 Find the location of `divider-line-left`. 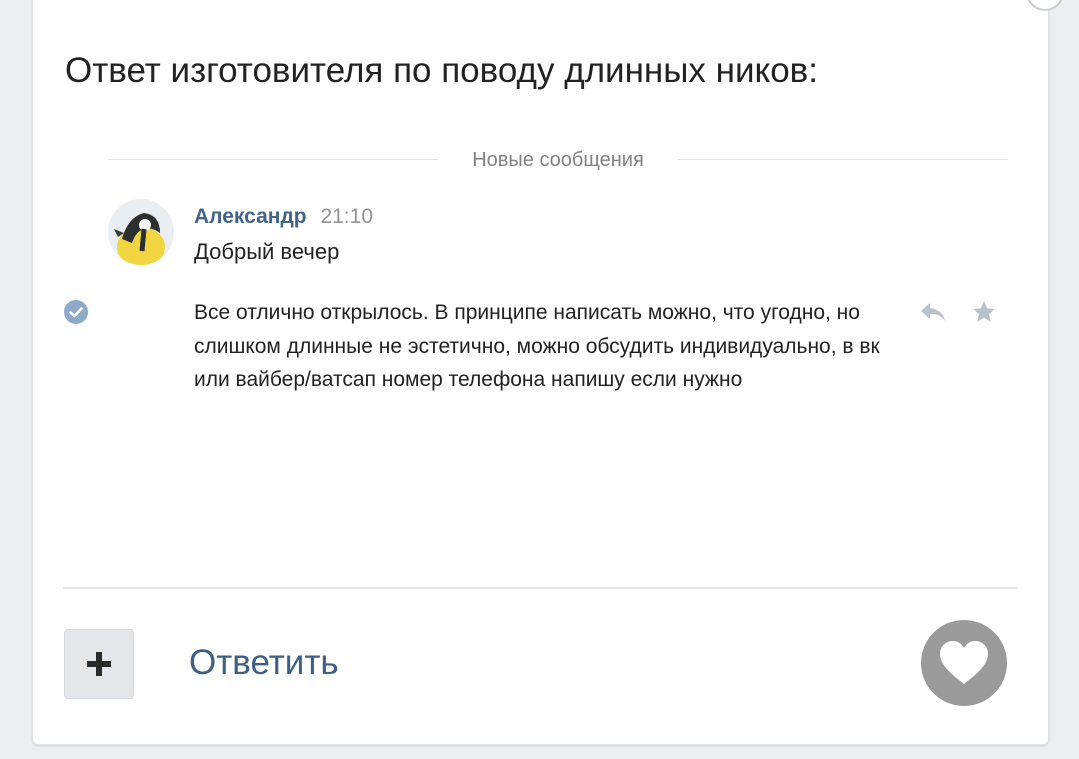

divider-line-left is located at coordinates (273, 159).